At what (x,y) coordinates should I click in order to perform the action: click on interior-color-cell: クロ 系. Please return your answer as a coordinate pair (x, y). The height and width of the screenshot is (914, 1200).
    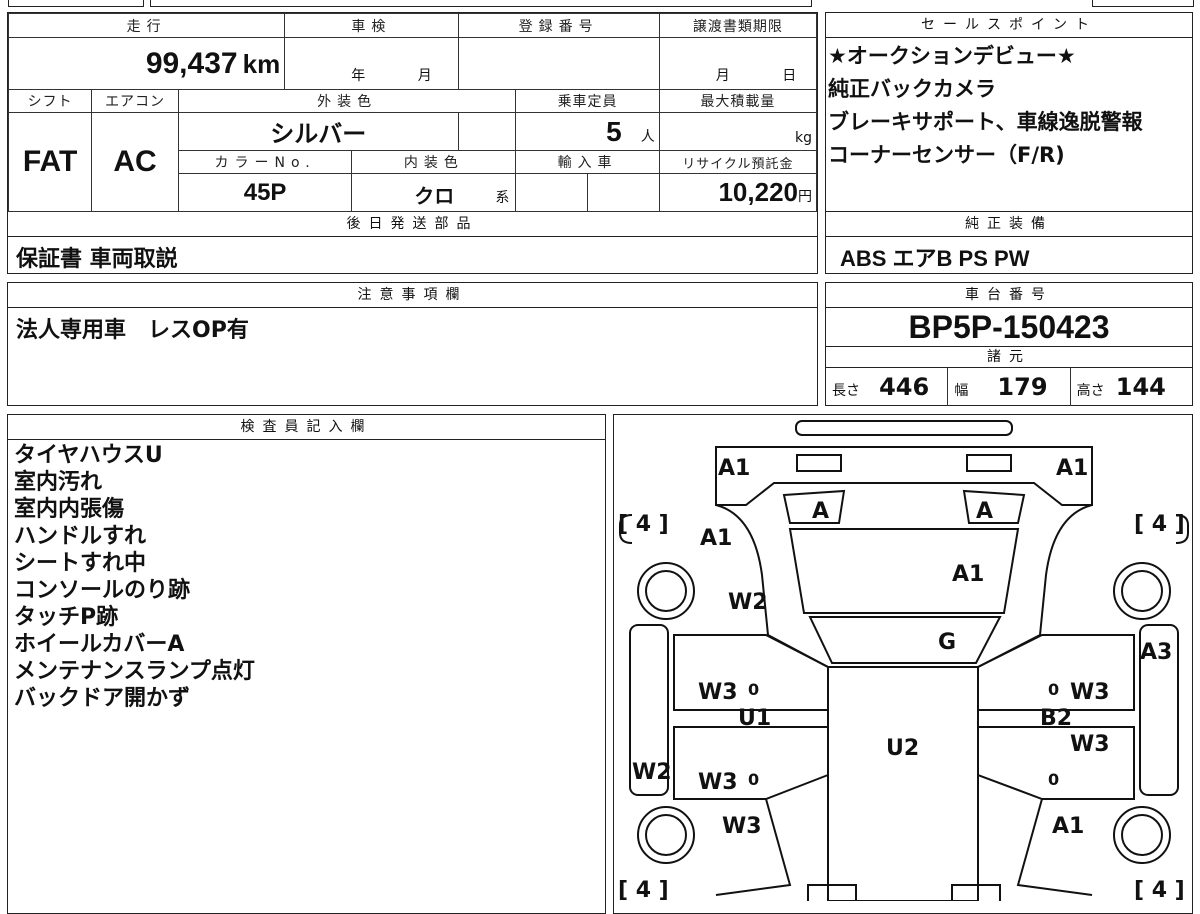
    Looking at the image, I should click on (434, 192).